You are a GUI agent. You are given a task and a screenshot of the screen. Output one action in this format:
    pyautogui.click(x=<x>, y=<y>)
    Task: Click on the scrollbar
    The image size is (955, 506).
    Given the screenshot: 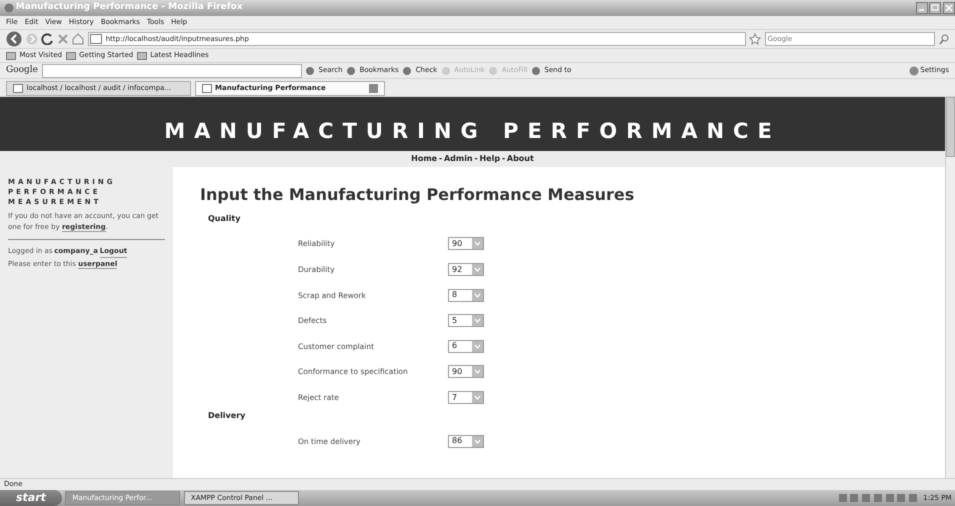 What is the action you would take?
    pyautogui.click(x=950, y=287)
    